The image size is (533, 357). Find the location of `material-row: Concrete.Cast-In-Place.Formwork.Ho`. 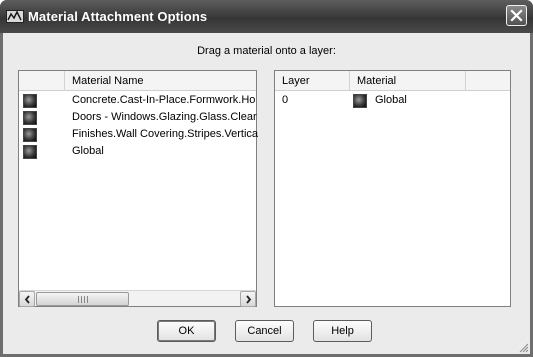

material-row: Concrete.Cast-In-Place.Formwork.Ho is located at coordinates (137, 101).